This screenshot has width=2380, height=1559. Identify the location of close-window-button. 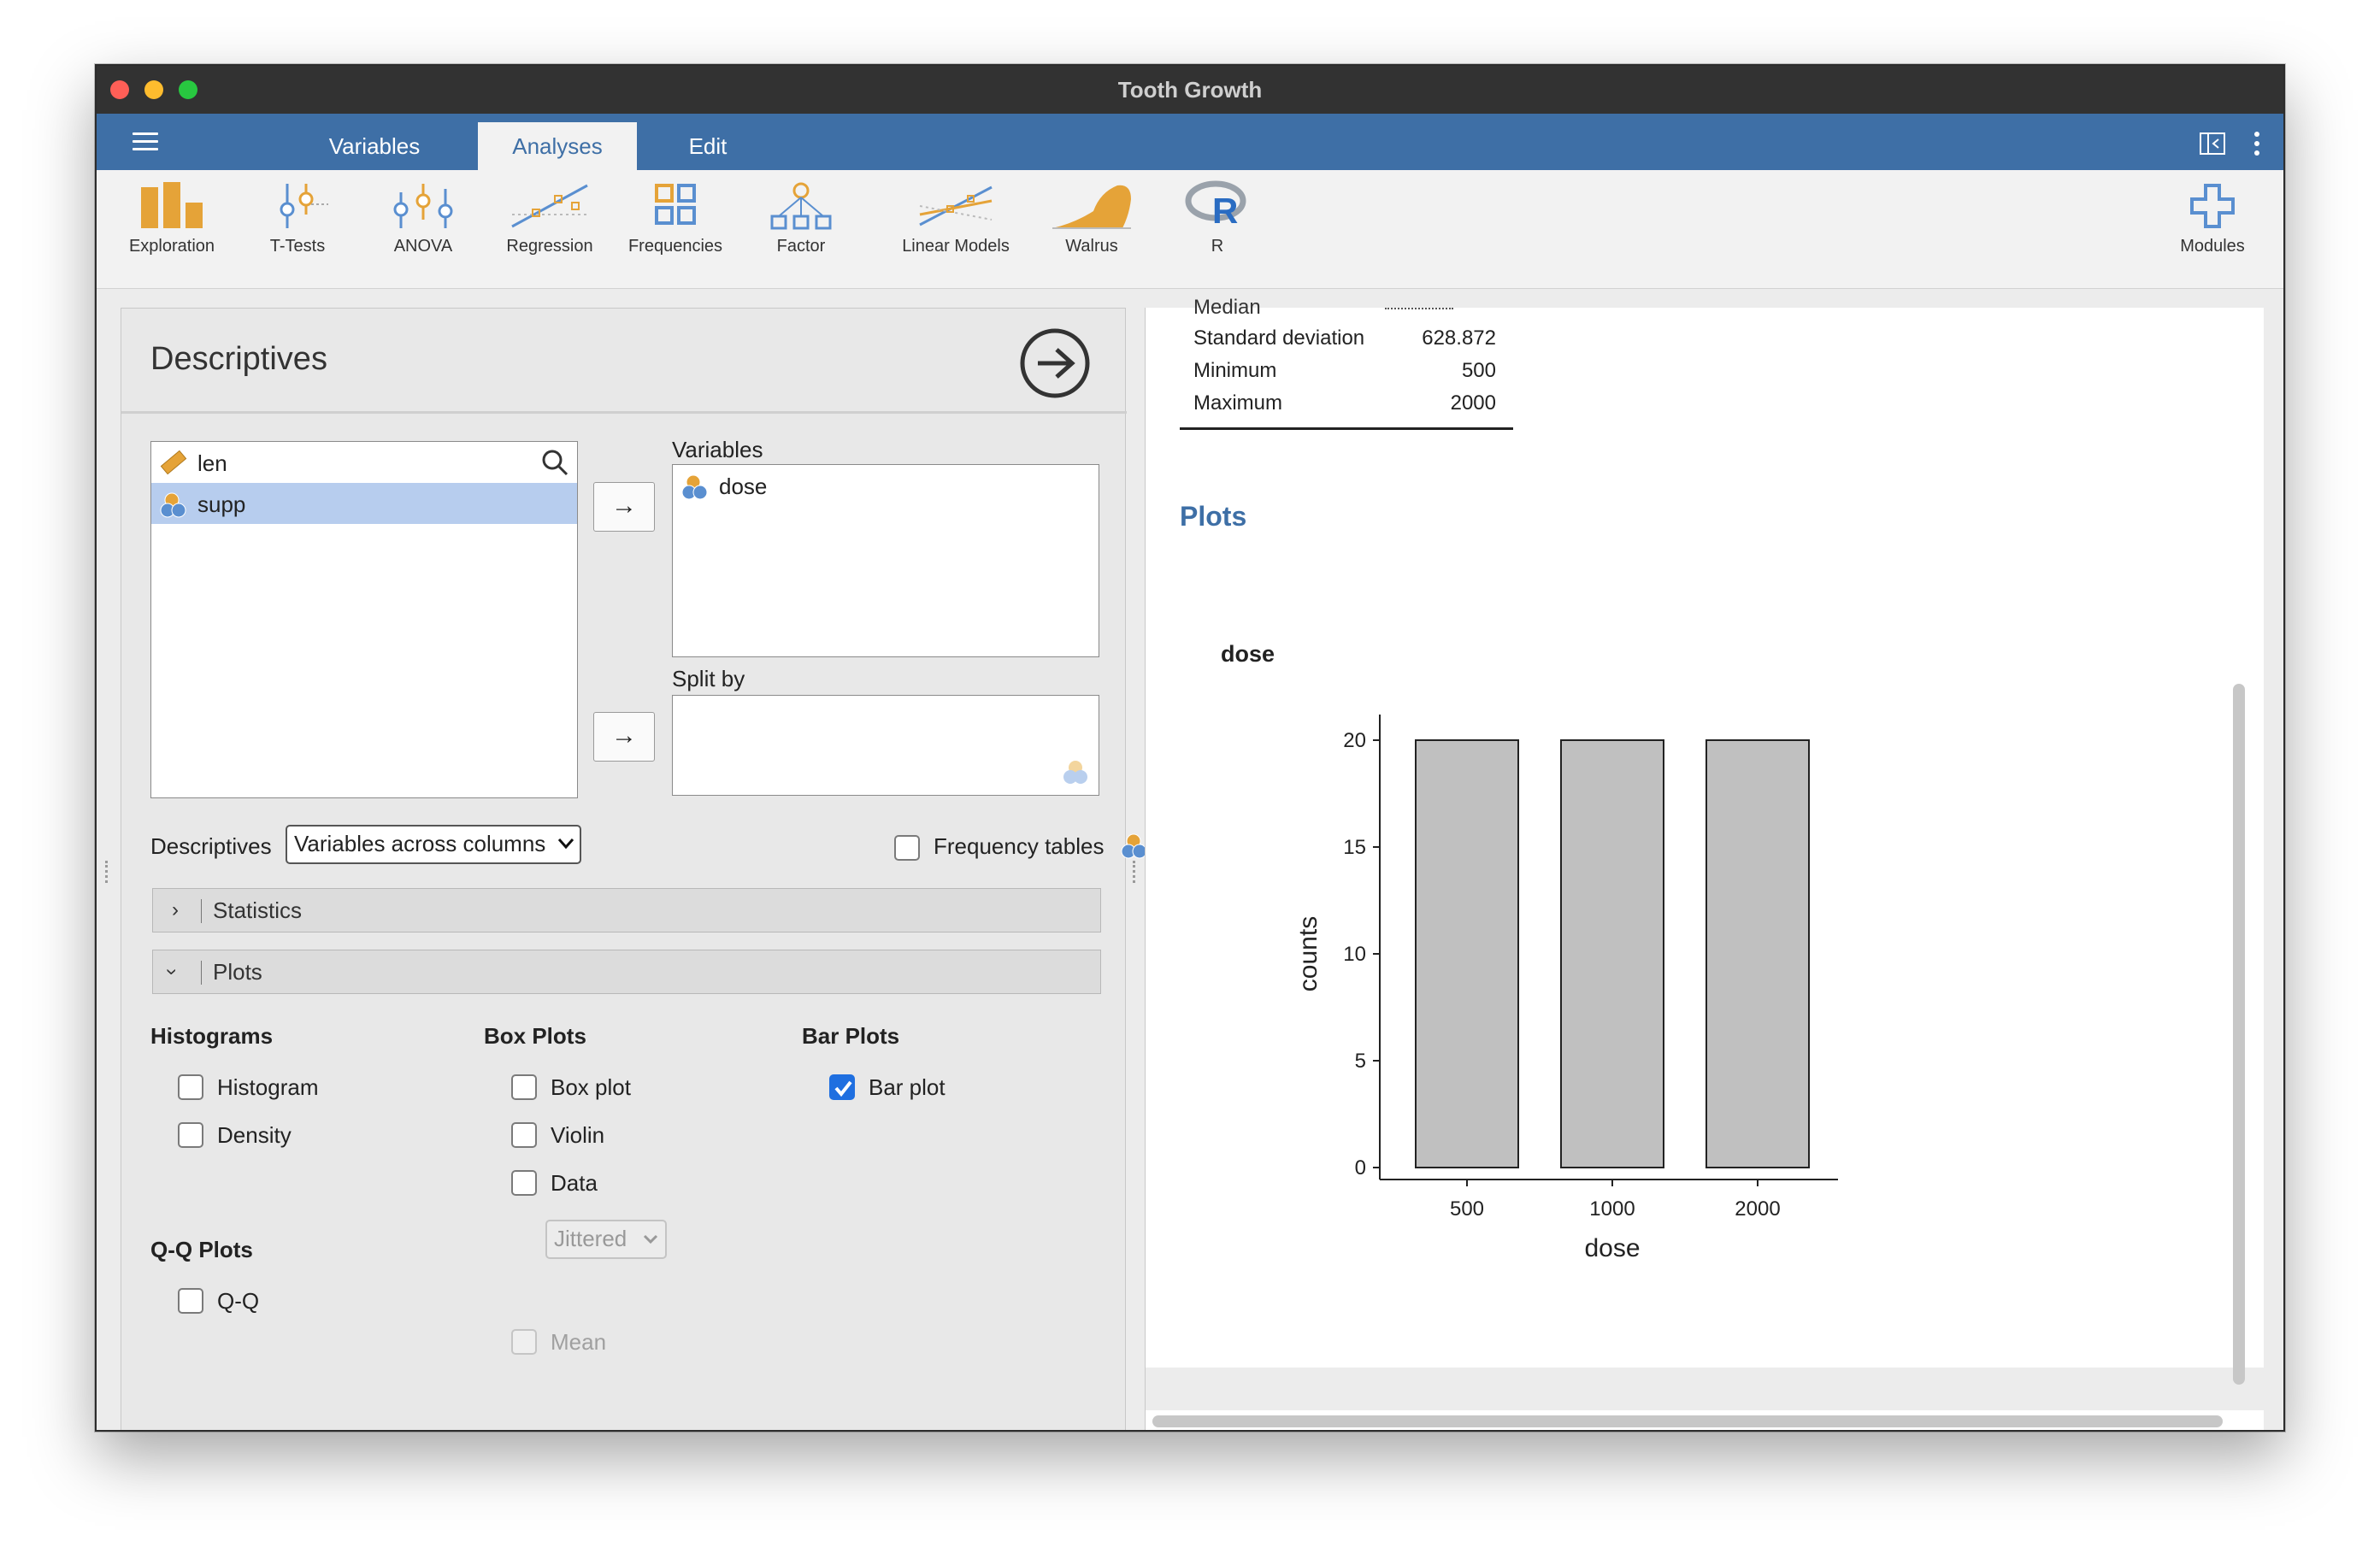
(120, 89).